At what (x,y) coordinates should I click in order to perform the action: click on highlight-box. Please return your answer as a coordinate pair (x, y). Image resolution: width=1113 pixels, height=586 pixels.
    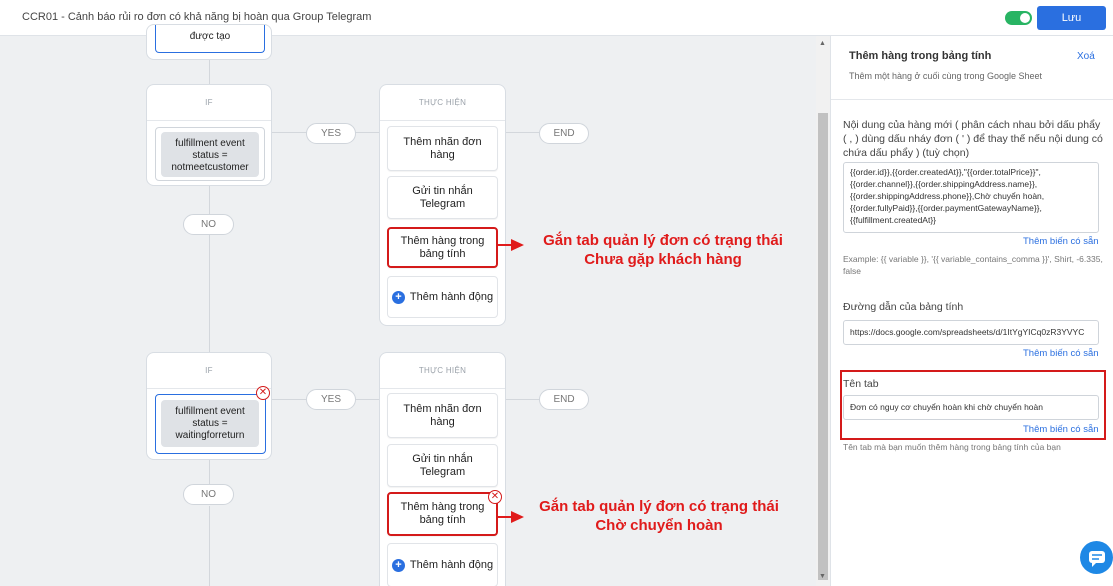
    Looking at the image, I should click on (973, 405).